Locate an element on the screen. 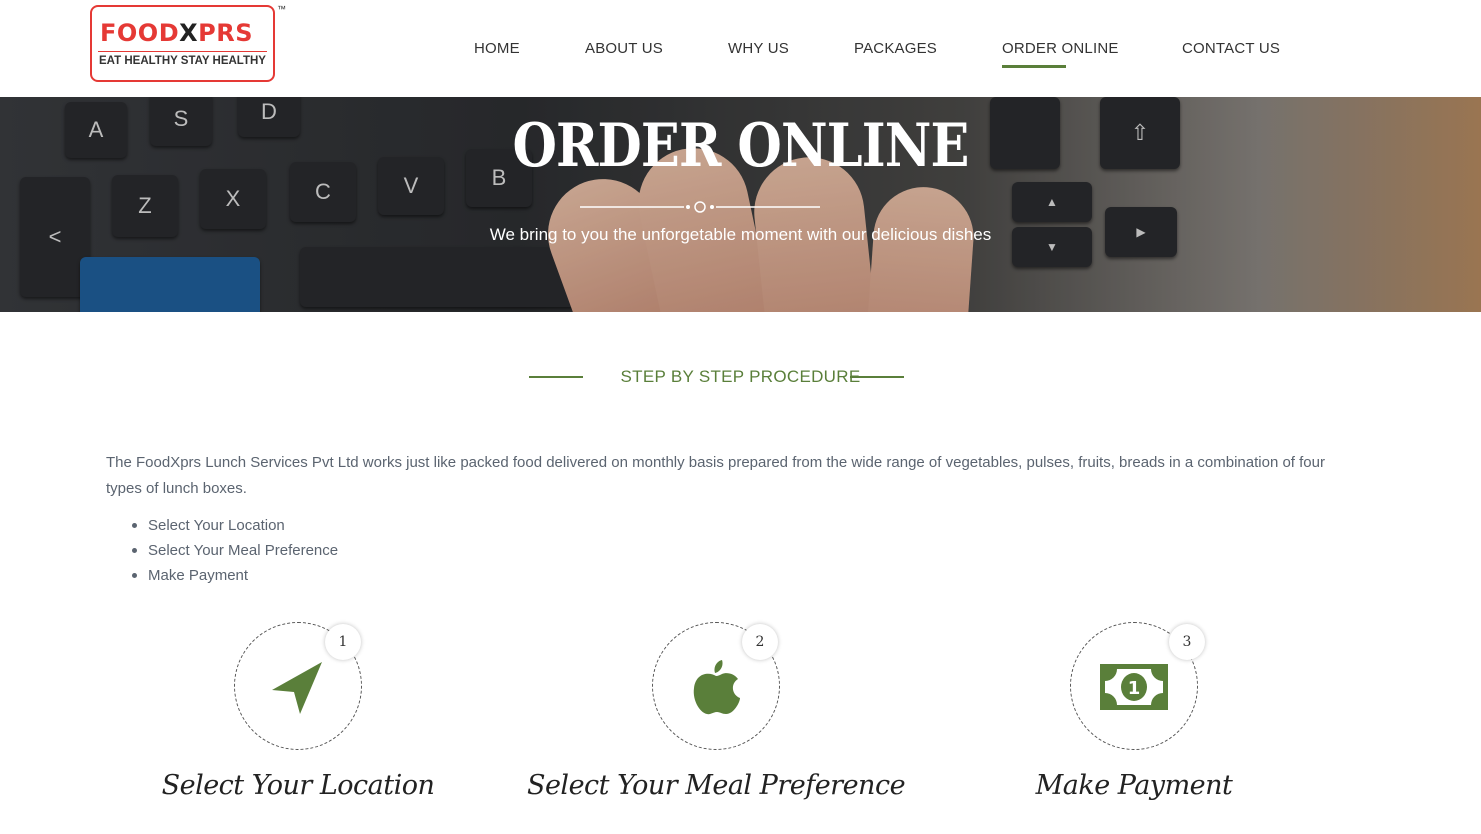 The height and width of the screenshot is (834, 1481). money-bill-icon: 1 is located at coordinates (1134, 687).